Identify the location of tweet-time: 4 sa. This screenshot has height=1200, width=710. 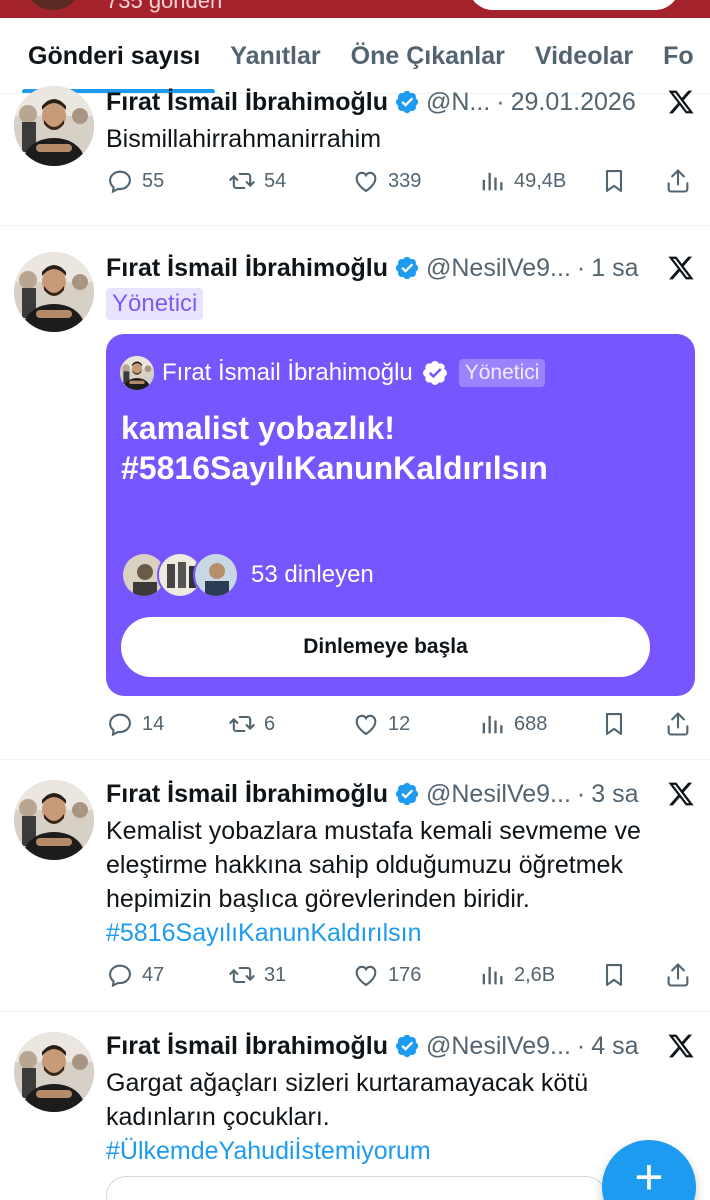
(614, 1046).